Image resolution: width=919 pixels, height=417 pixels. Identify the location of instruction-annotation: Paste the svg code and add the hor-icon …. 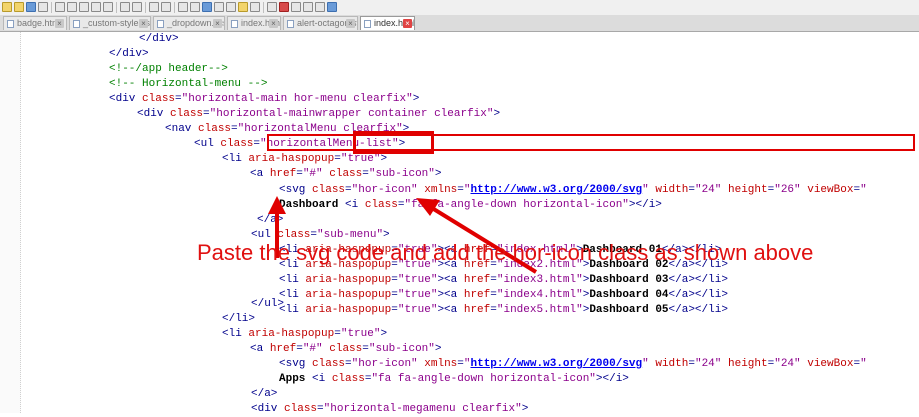
(505, 252).